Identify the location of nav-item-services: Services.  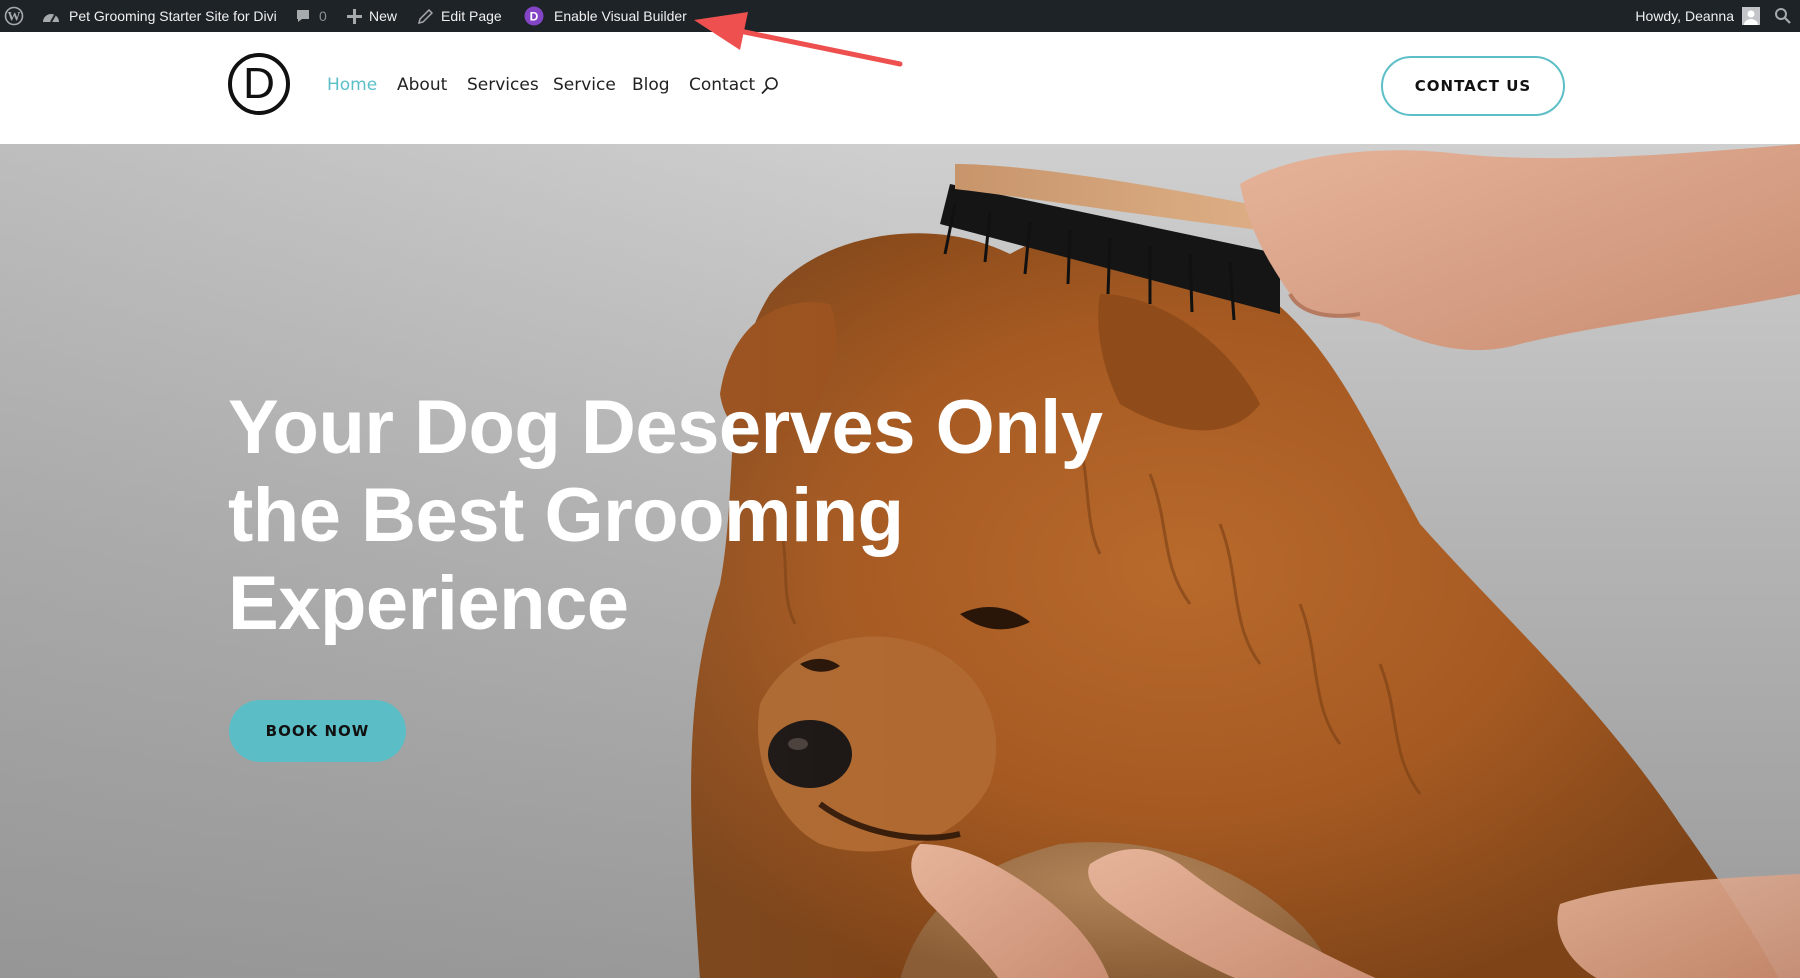
(503, 85).